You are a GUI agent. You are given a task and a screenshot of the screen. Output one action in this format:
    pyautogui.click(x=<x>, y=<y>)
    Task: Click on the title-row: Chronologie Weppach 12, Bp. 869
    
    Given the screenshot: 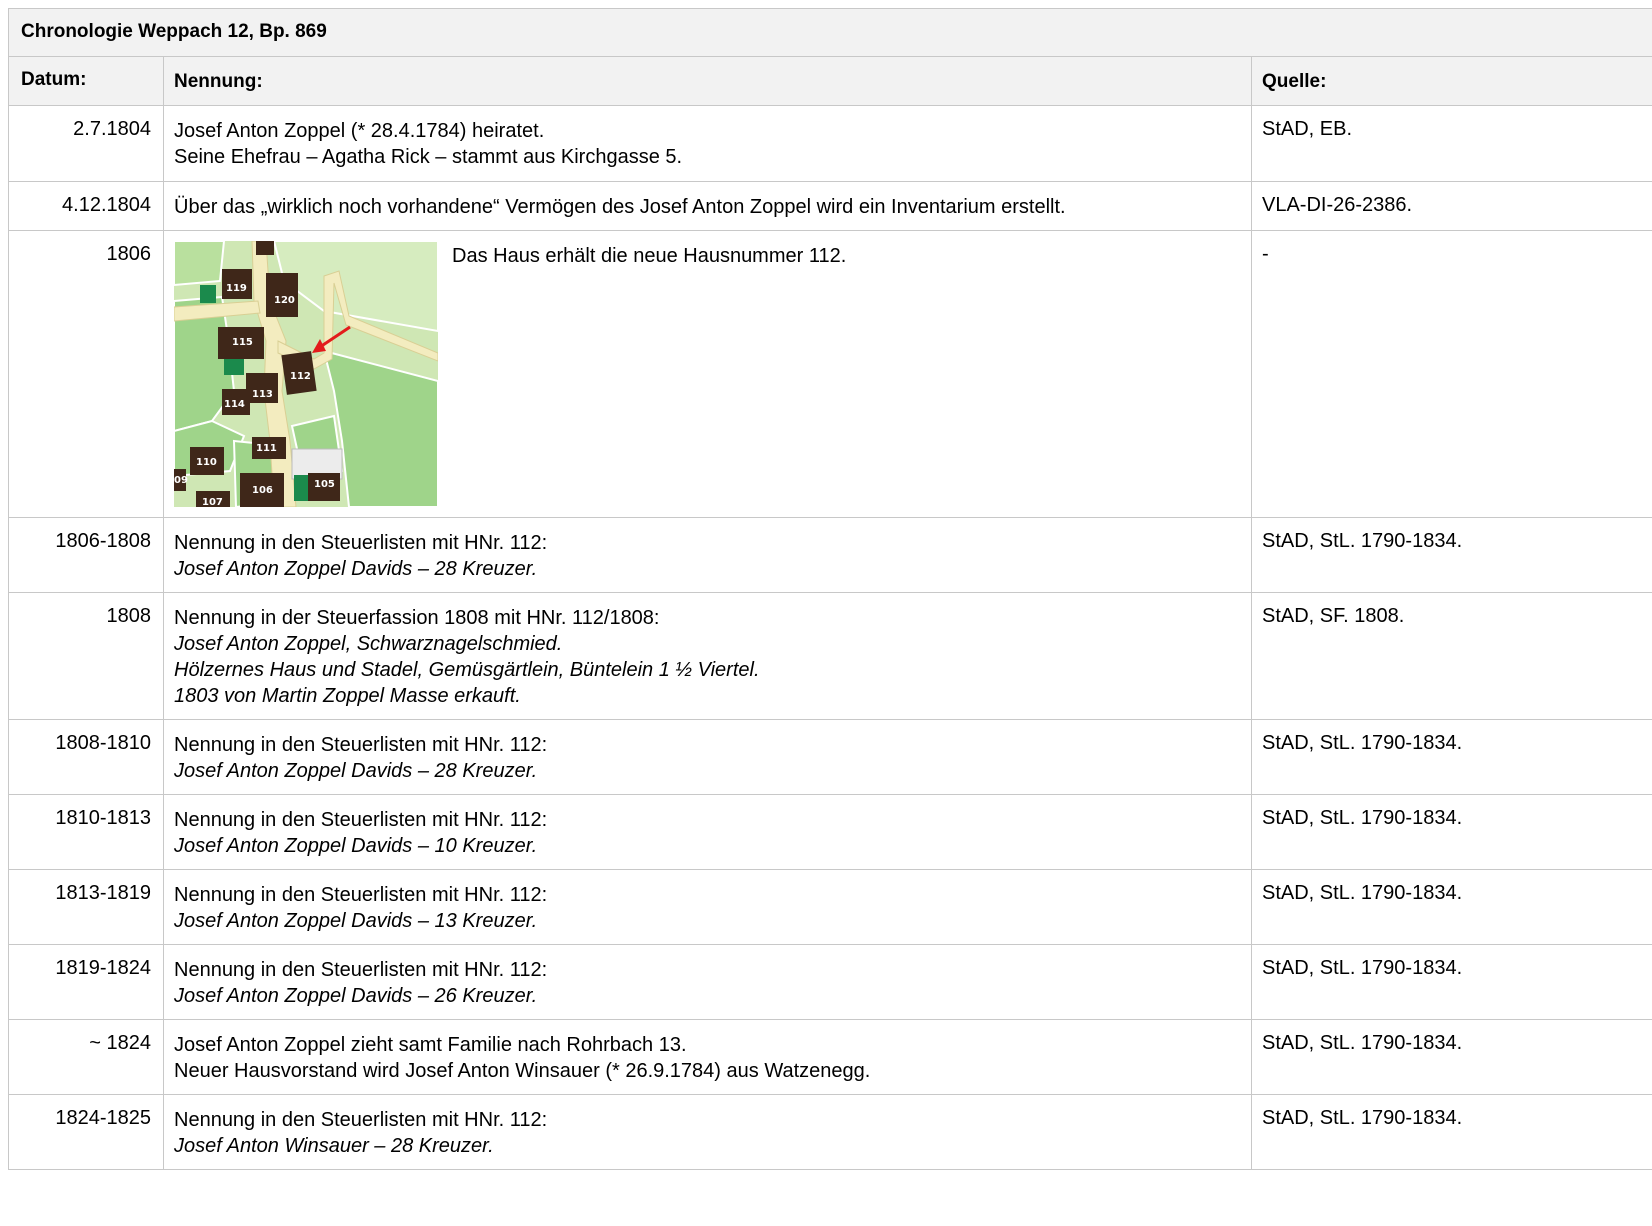 What is the action you would take?
    pyautogui.click(x=829, y=32)
    